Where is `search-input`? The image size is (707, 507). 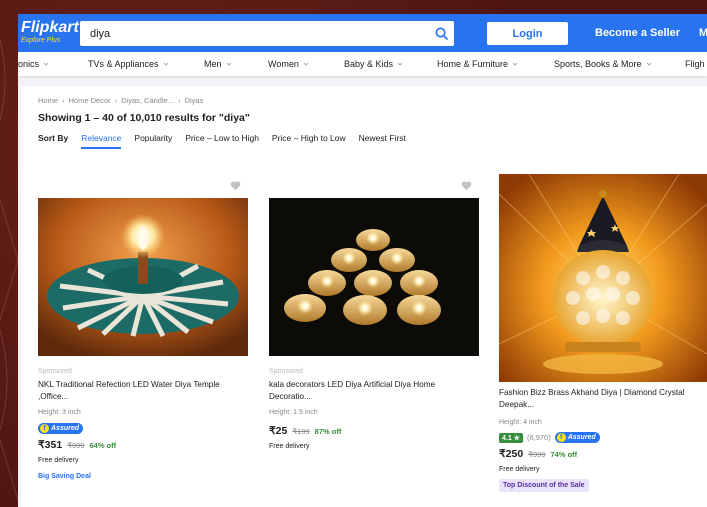
search-input is located at coordinates (254, 33).